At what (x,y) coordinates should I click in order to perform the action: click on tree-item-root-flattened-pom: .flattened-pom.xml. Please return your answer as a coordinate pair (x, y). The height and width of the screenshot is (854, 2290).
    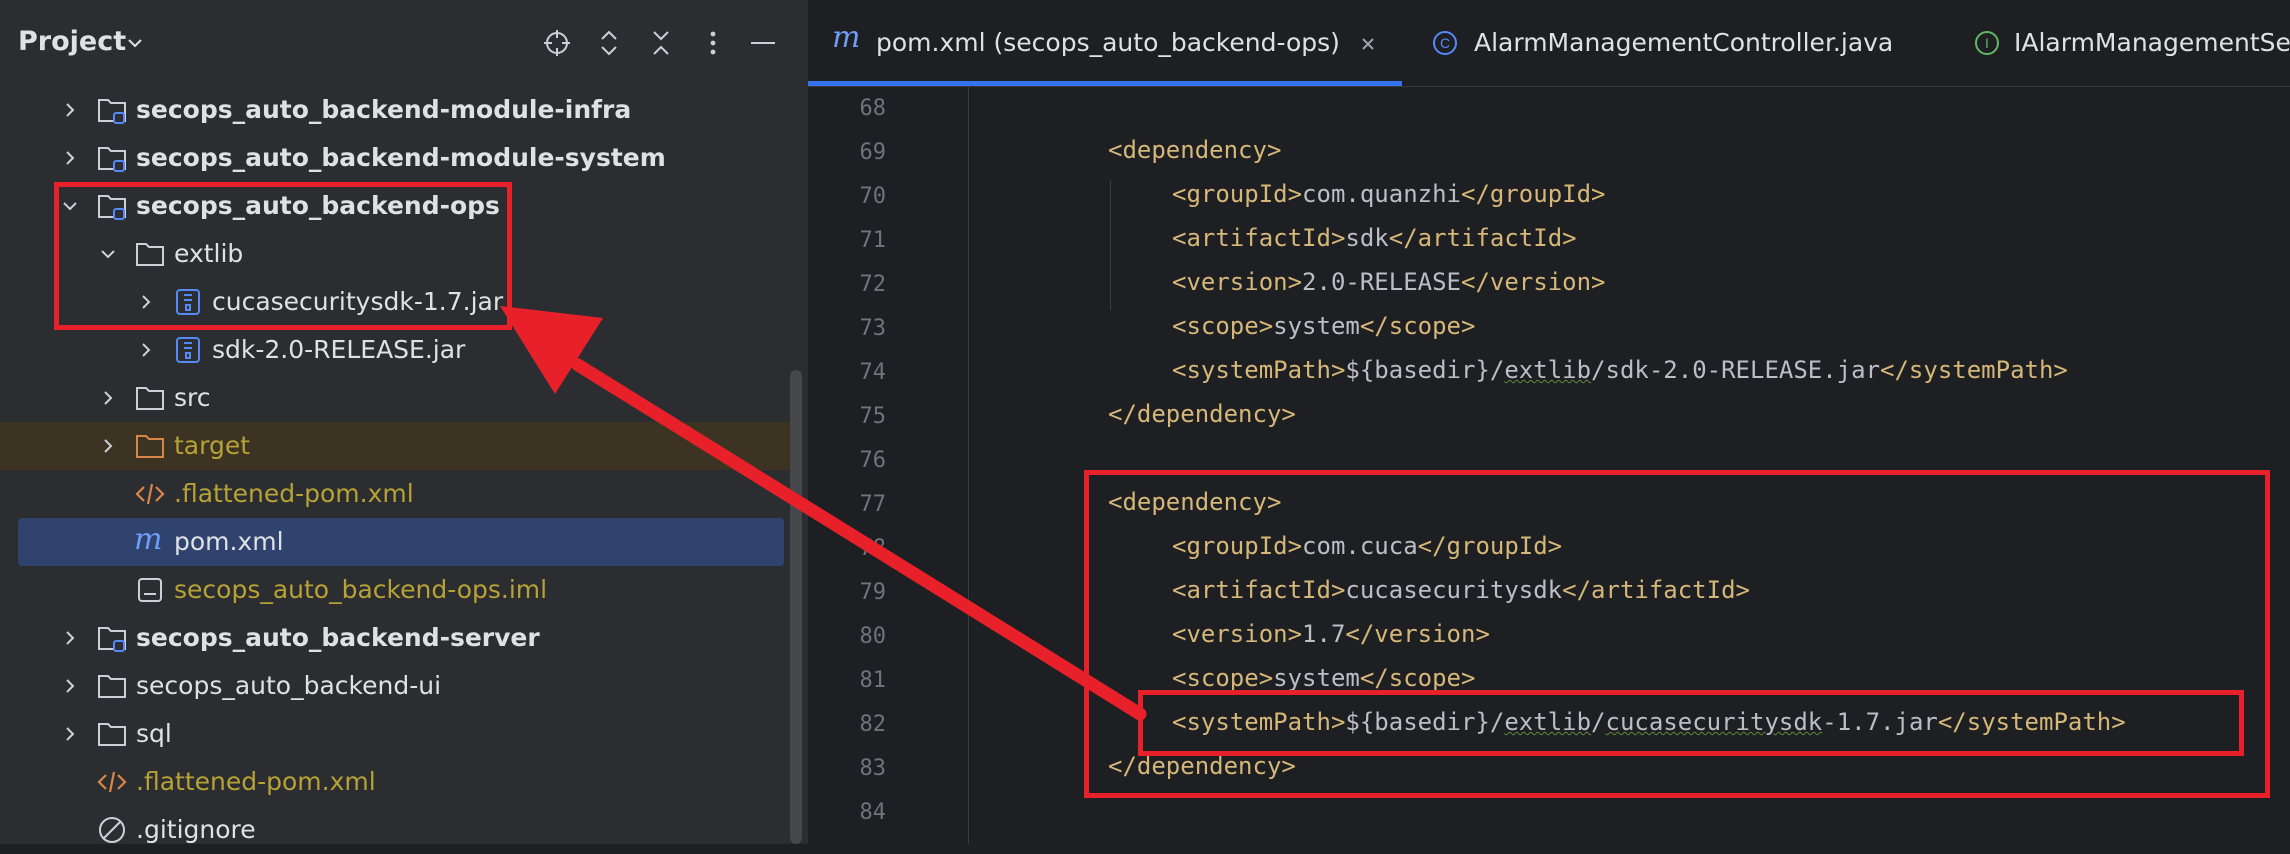
    Looking at the image, I should click on (395, 782).